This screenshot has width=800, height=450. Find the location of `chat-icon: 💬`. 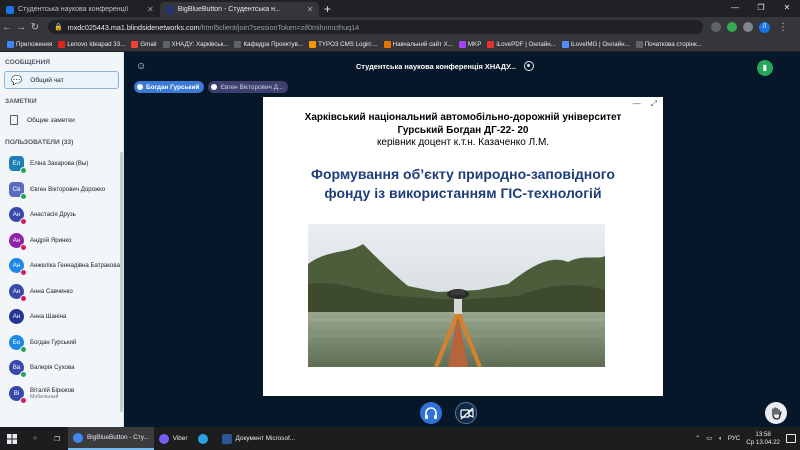

chat-icon: 💬 is located at coordinates (17, 79).